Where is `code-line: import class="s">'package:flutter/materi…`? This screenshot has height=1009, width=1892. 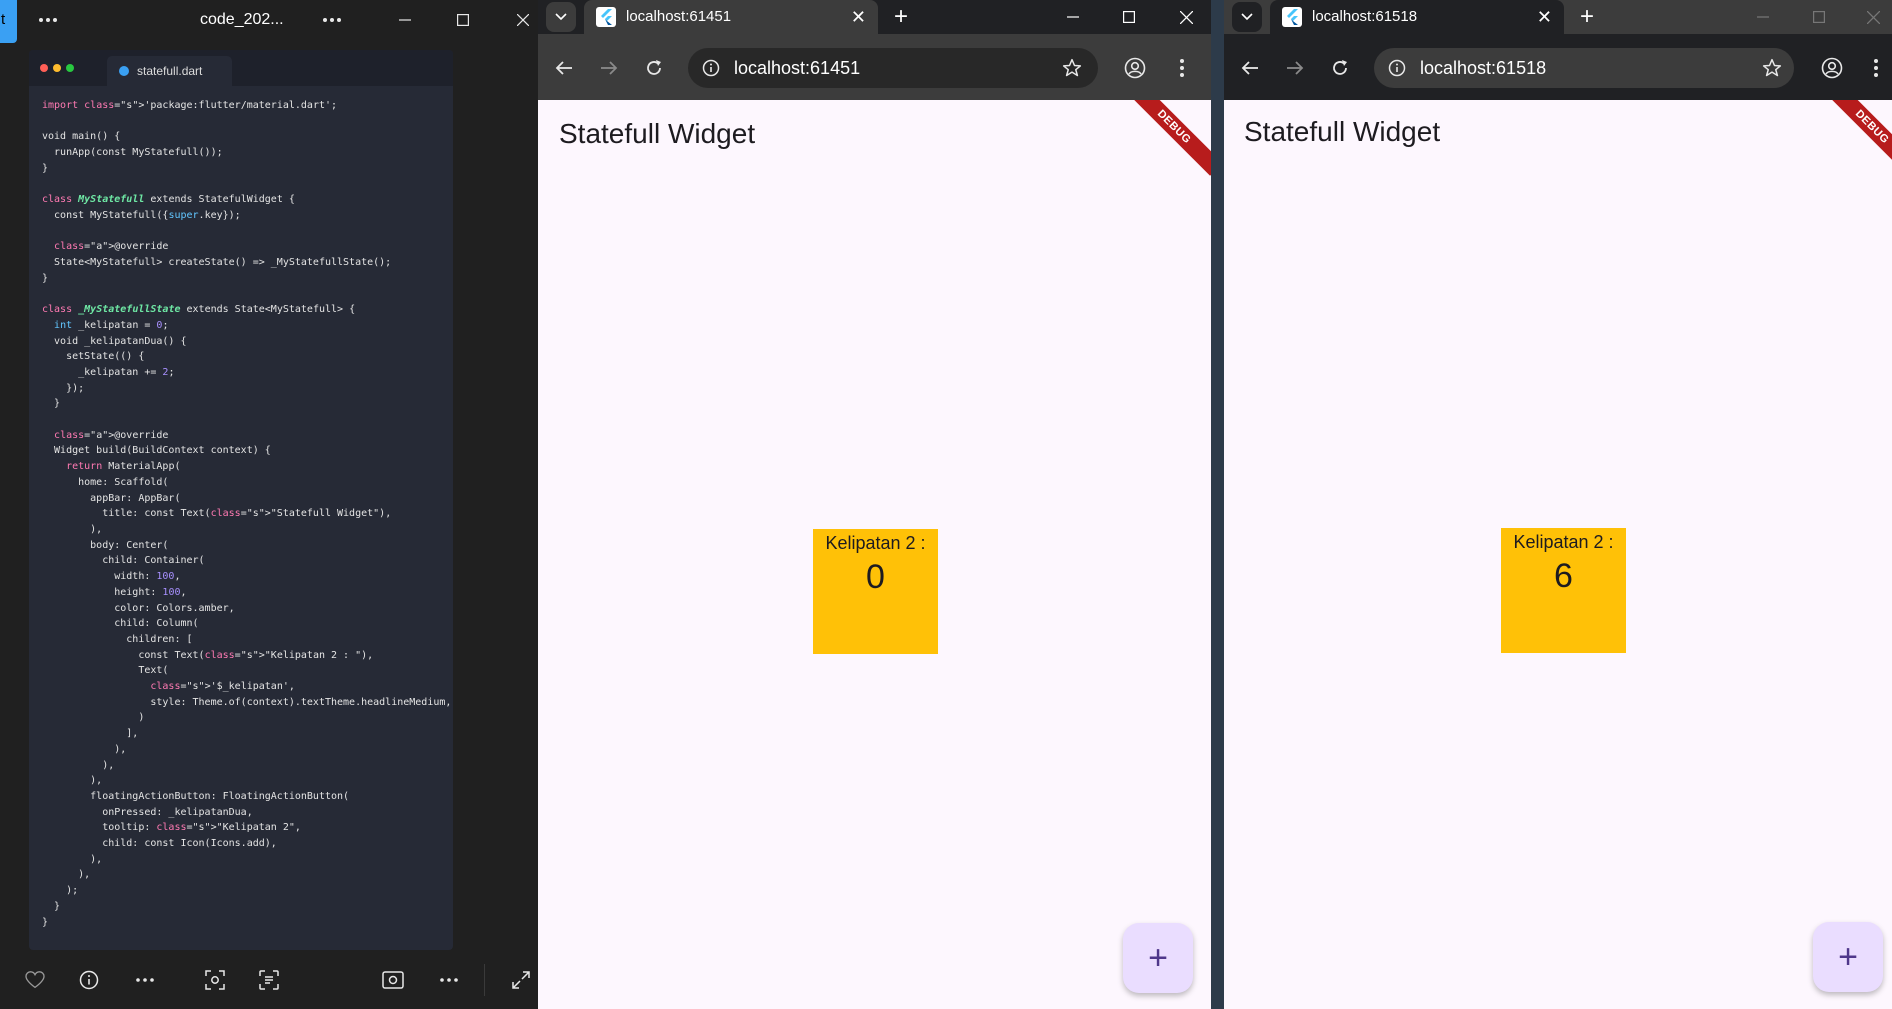 code-line: import class="s">'package:flutter/materi… is located at coordinates (187, 105).